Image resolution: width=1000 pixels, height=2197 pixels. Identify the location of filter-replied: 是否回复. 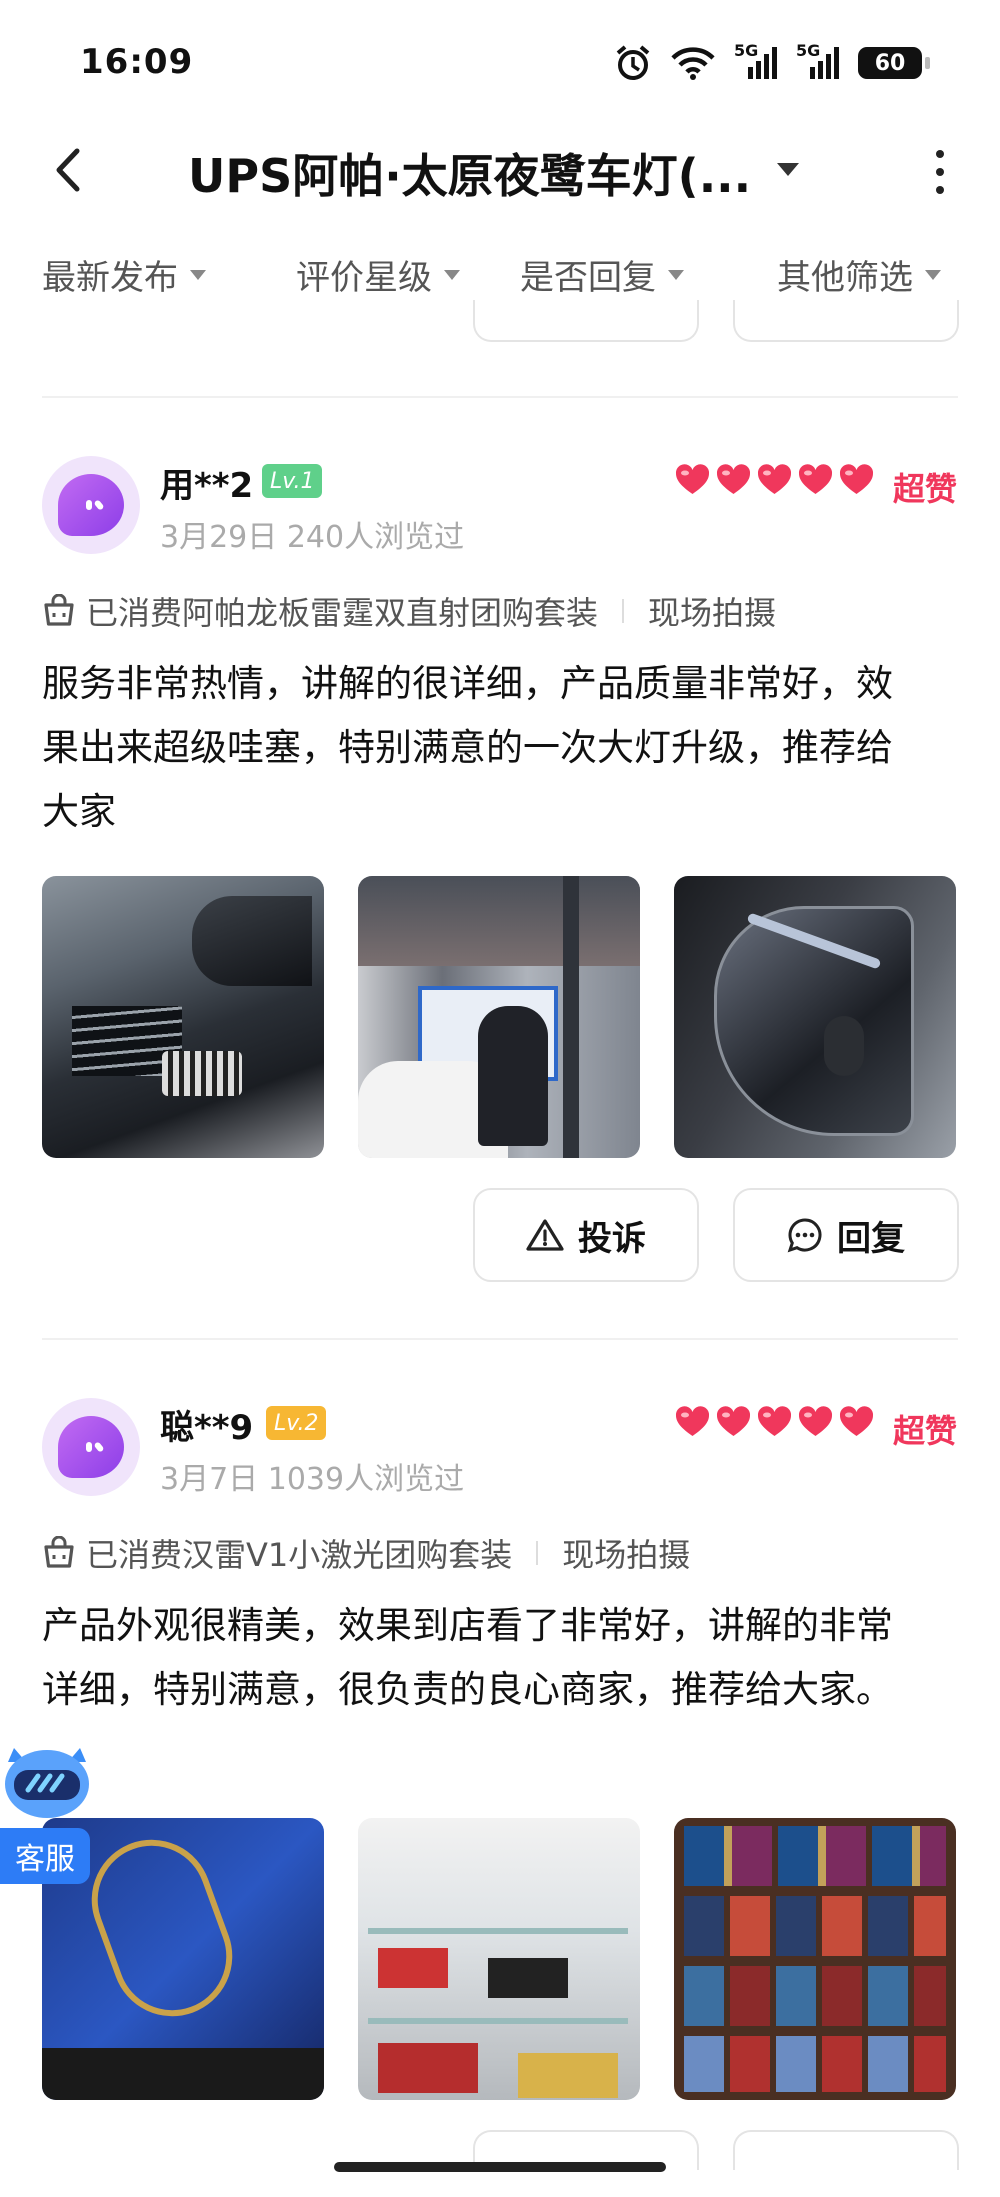
(602, 274).